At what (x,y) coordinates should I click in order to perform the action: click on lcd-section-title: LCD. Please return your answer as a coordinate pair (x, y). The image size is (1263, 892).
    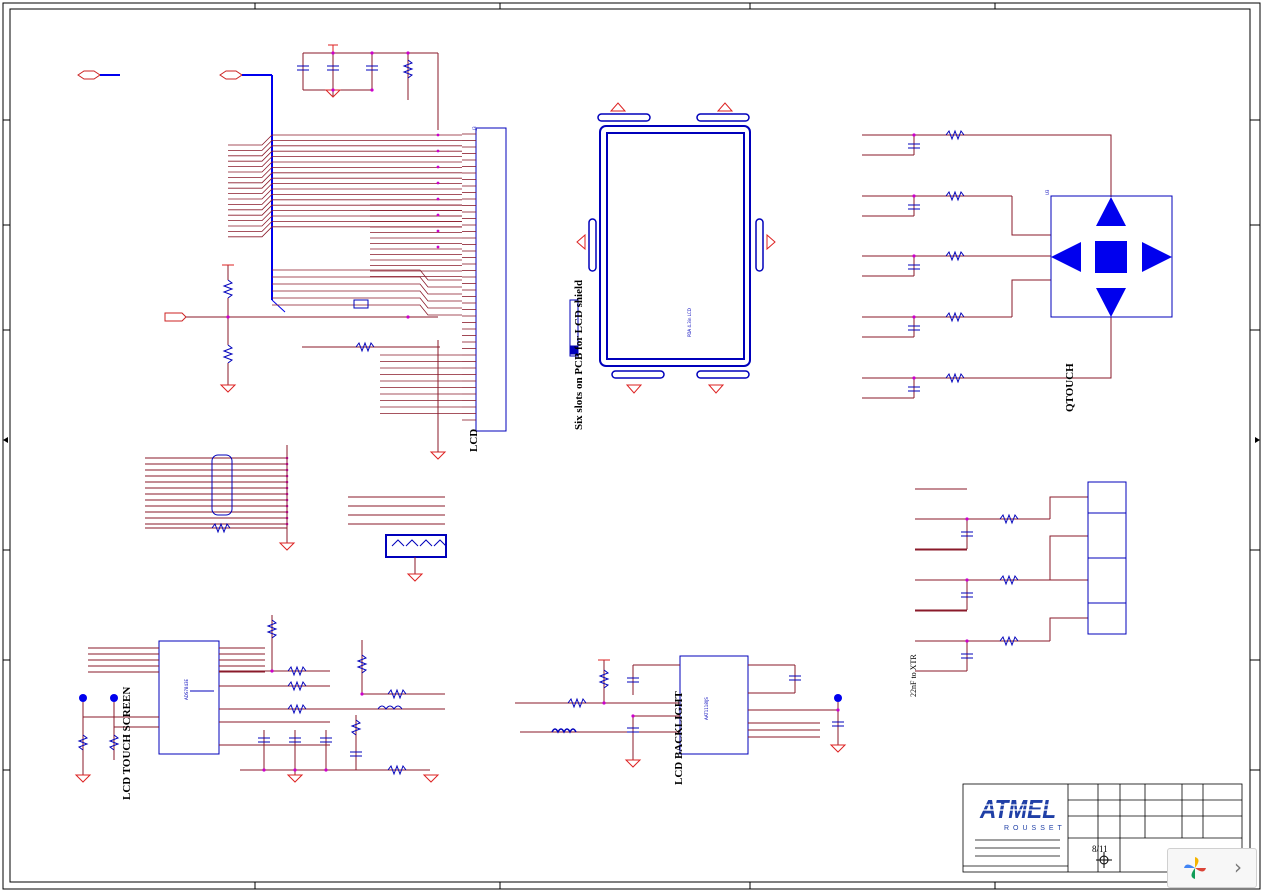
    Looking at the image, I should click on (474, 440).